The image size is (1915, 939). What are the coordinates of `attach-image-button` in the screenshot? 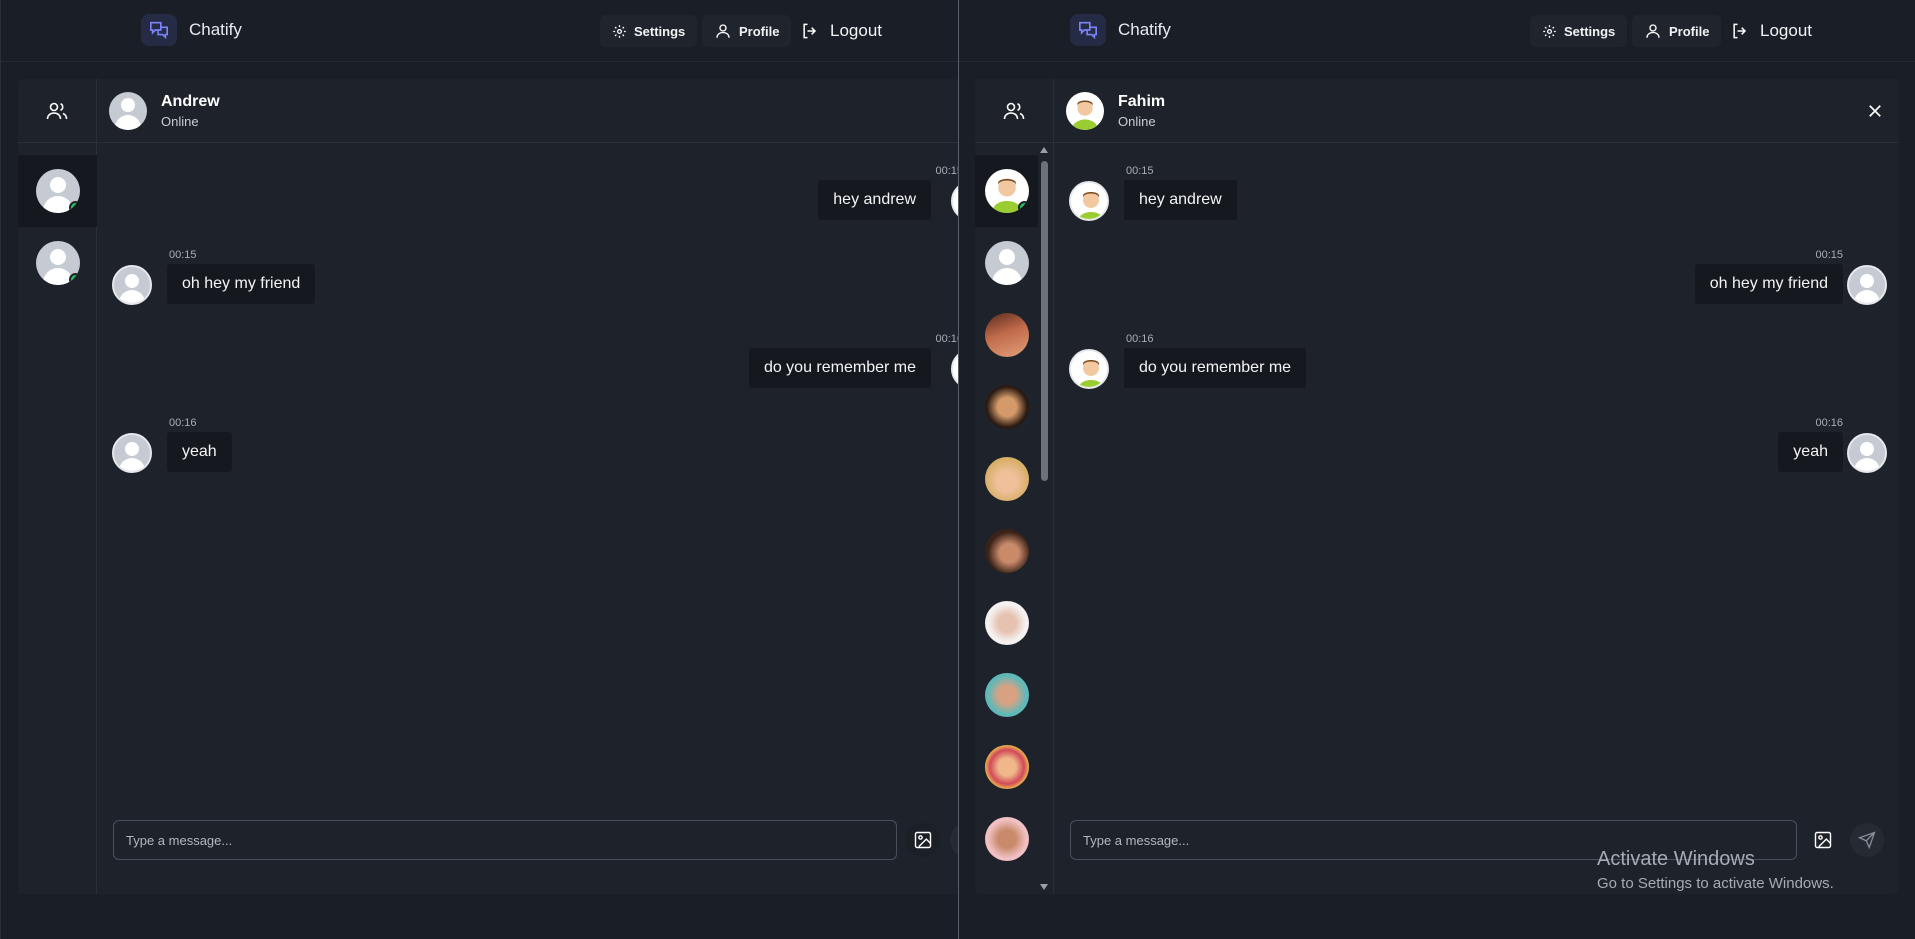 It's located at (923, 840).